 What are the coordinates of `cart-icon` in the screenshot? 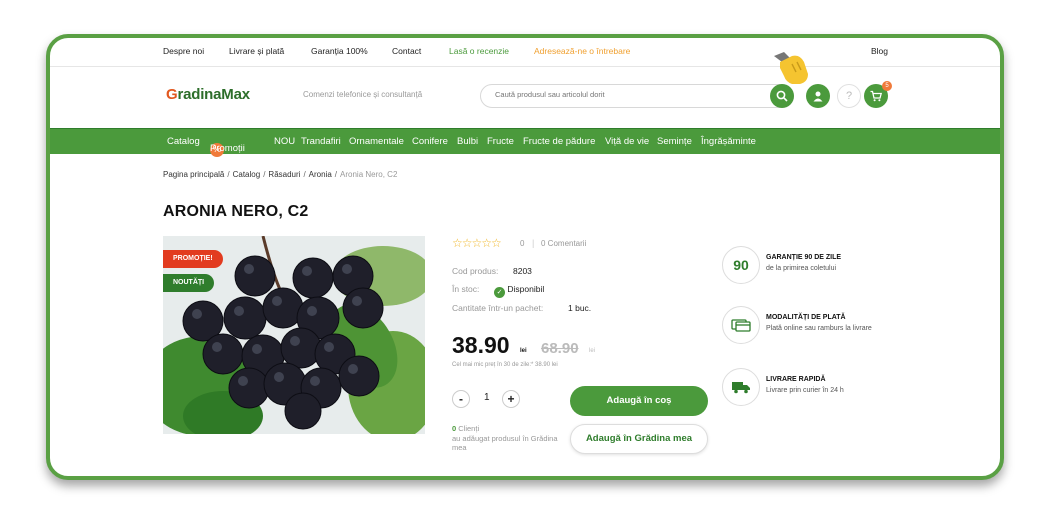 It's located at (876, 96).